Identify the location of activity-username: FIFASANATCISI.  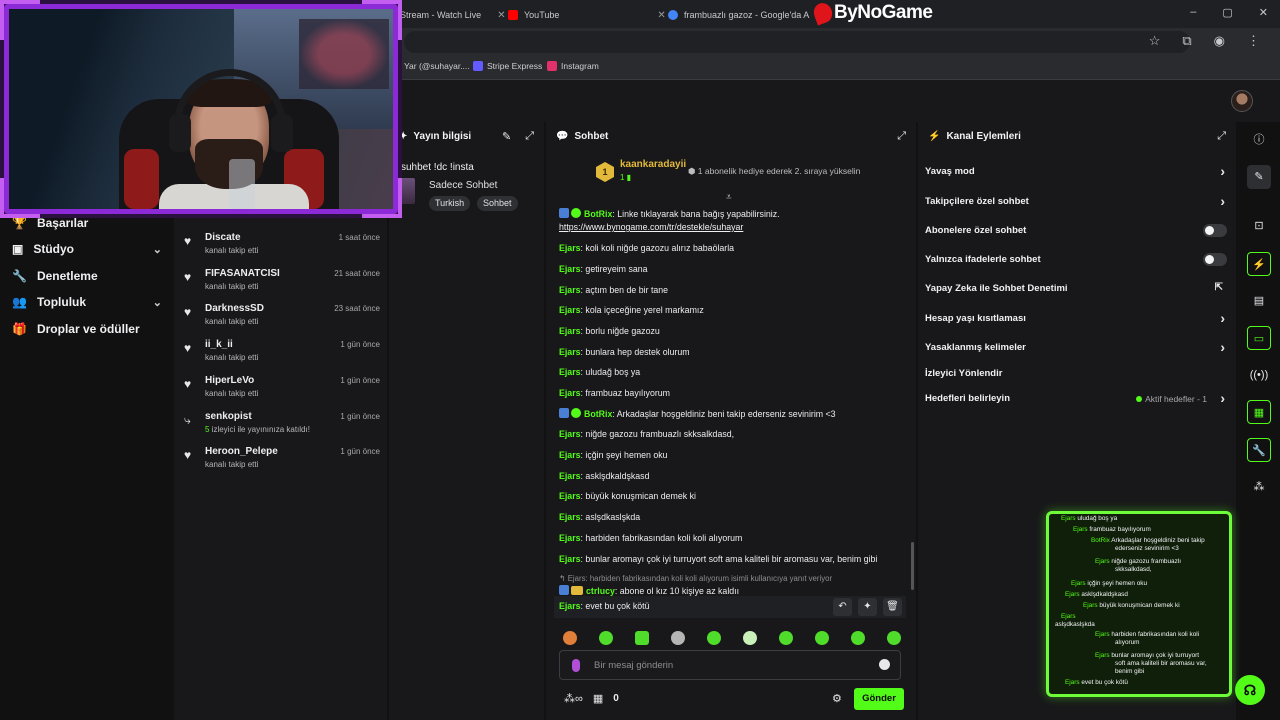
(242, 273).